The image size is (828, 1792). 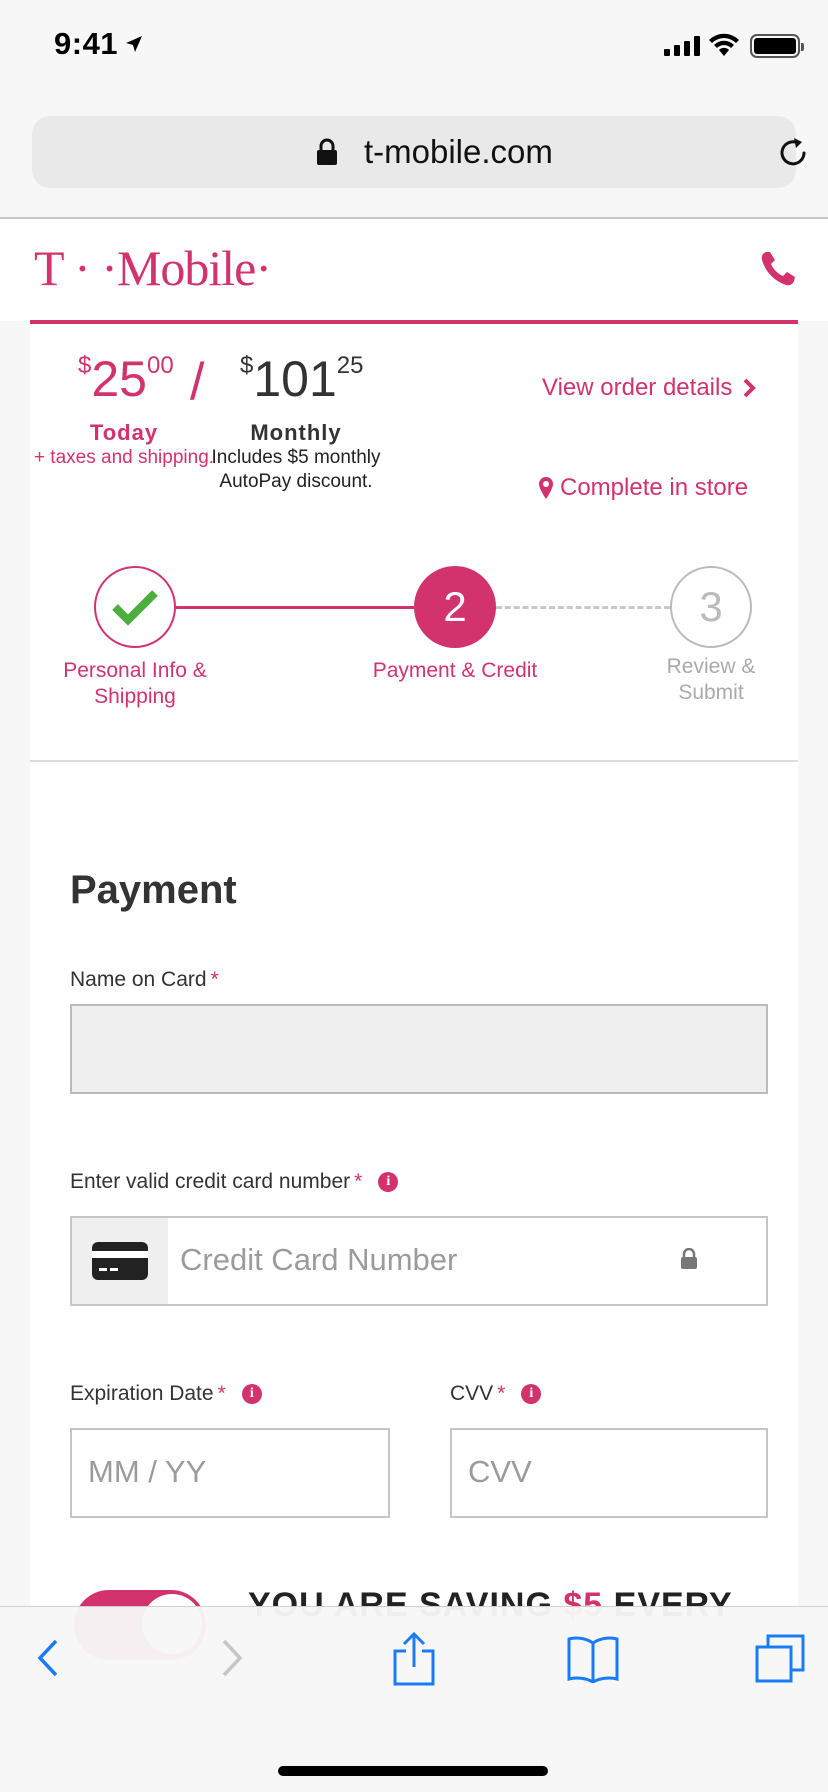 What do you see at coordinates (546, 488) in the screenshot?
I see `map-pin-icon` at bounding box center [546, 488].